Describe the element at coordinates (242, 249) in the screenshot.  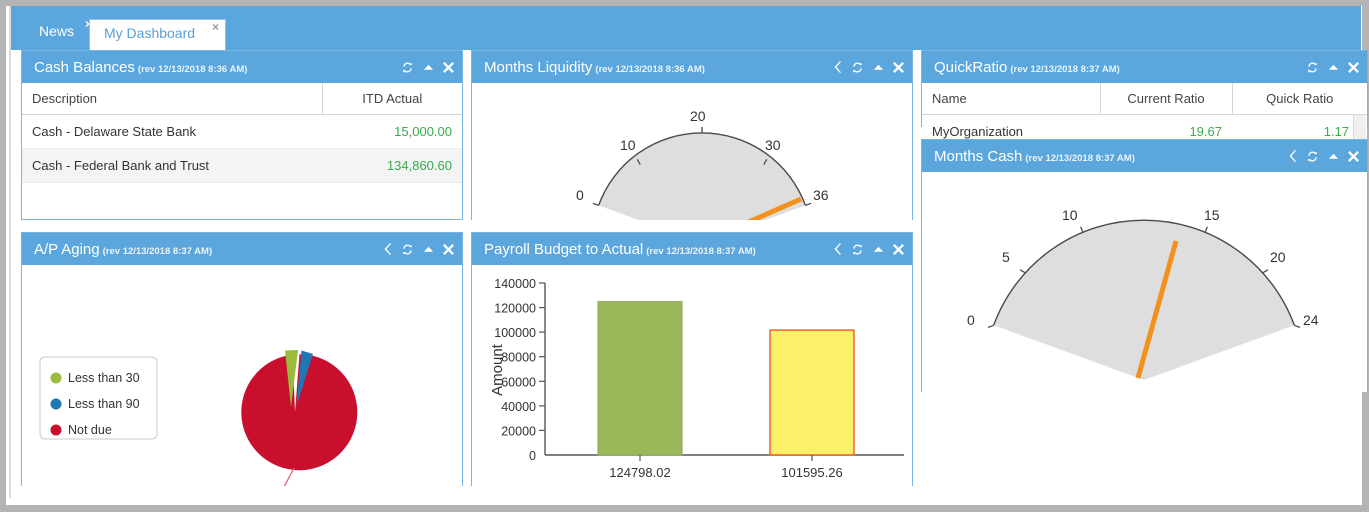
I see `widget-ap-aging-header: A/P Aging (rev 12/13/2018 8:37 AM)` at that location.